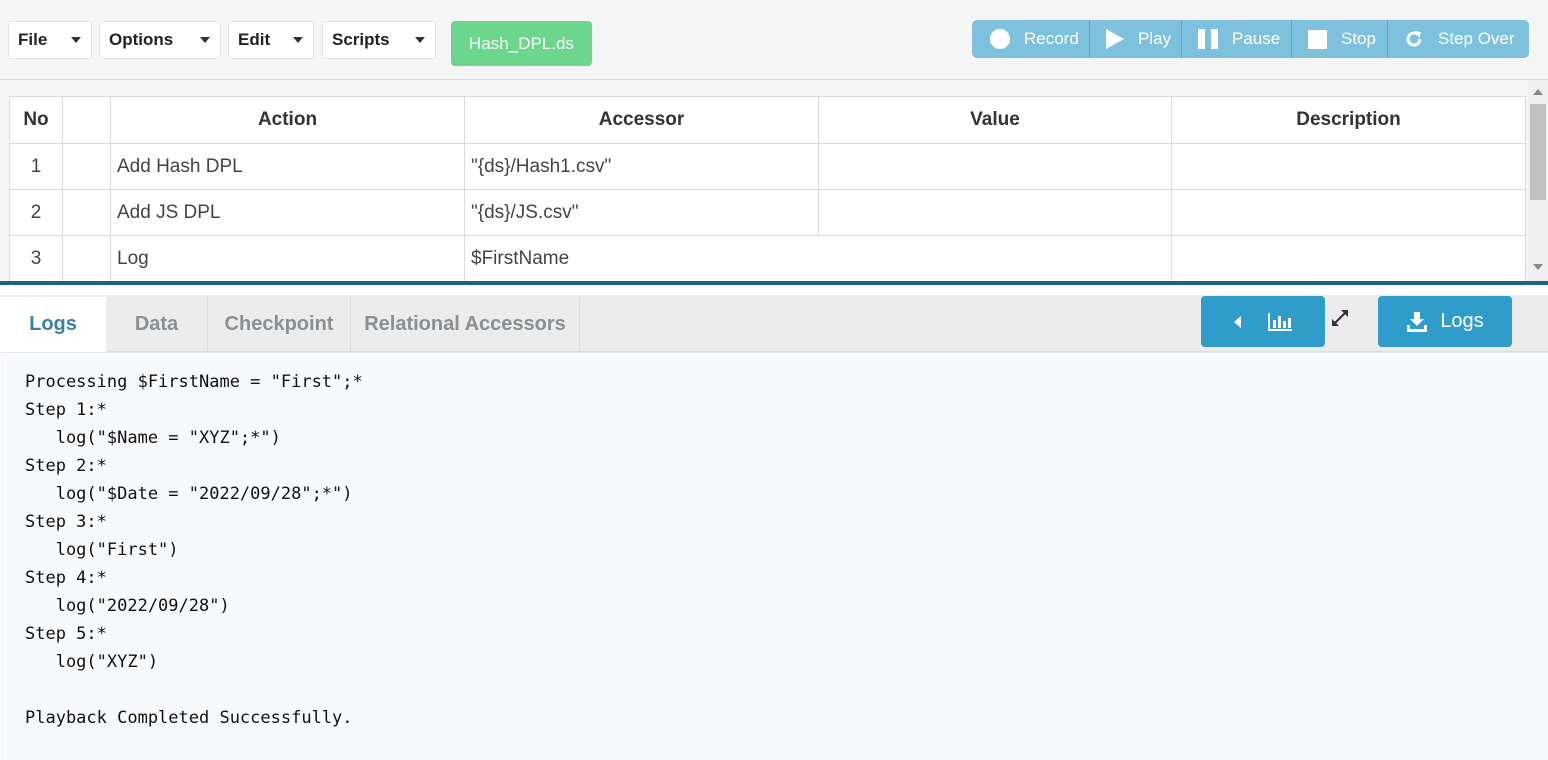 The image size is (1548, 760). Describe the element at coordinates (287, 120) in the screenshot. I see `column-header-action: Action` at that location.